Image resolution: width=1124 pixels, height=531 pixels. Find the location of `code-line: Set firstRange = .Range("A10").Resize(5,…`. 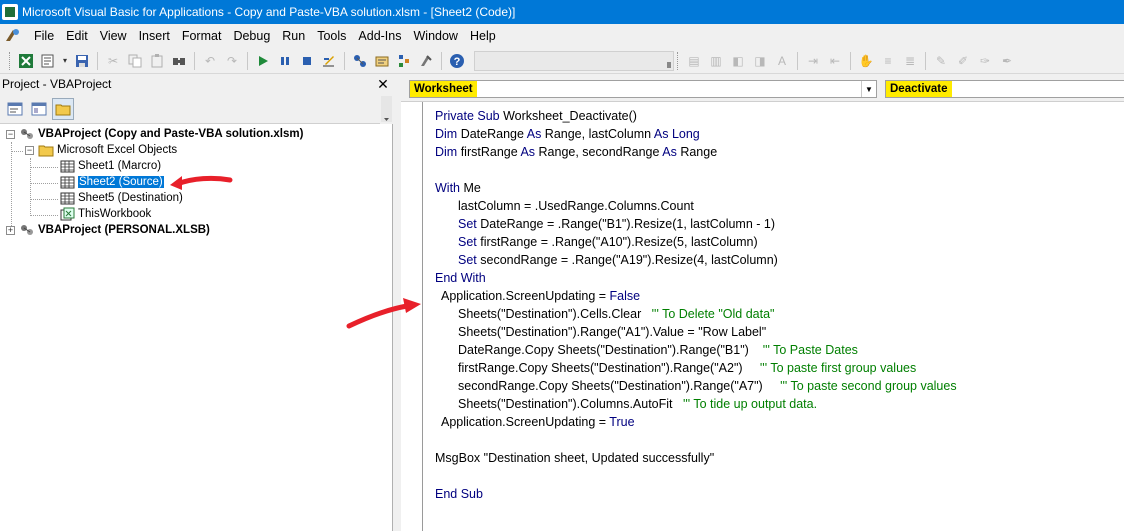

code-line: Set firstRange = .Range("A10").Resize(5,… is located at coordinates (608, 242).